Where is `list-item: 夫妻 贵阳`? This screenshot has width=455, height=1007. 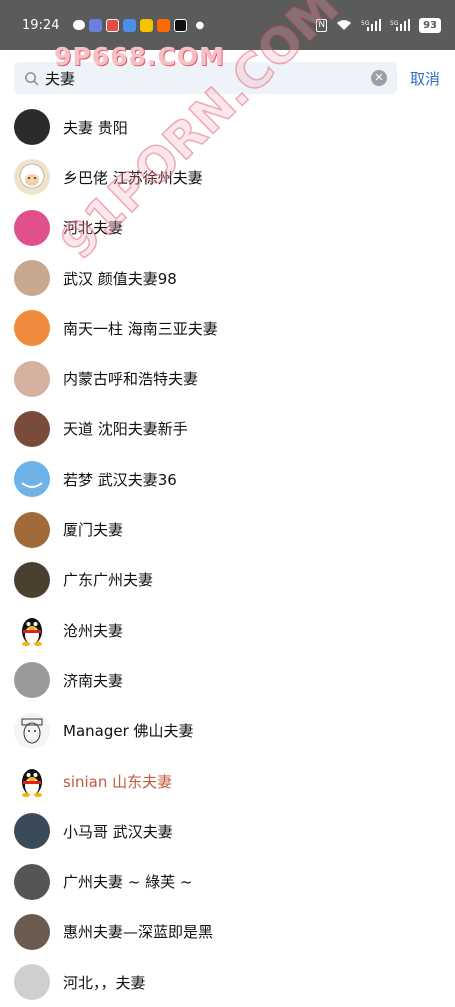 list-item: 夫妻 贵阳 is located at coordinates (227, 127).